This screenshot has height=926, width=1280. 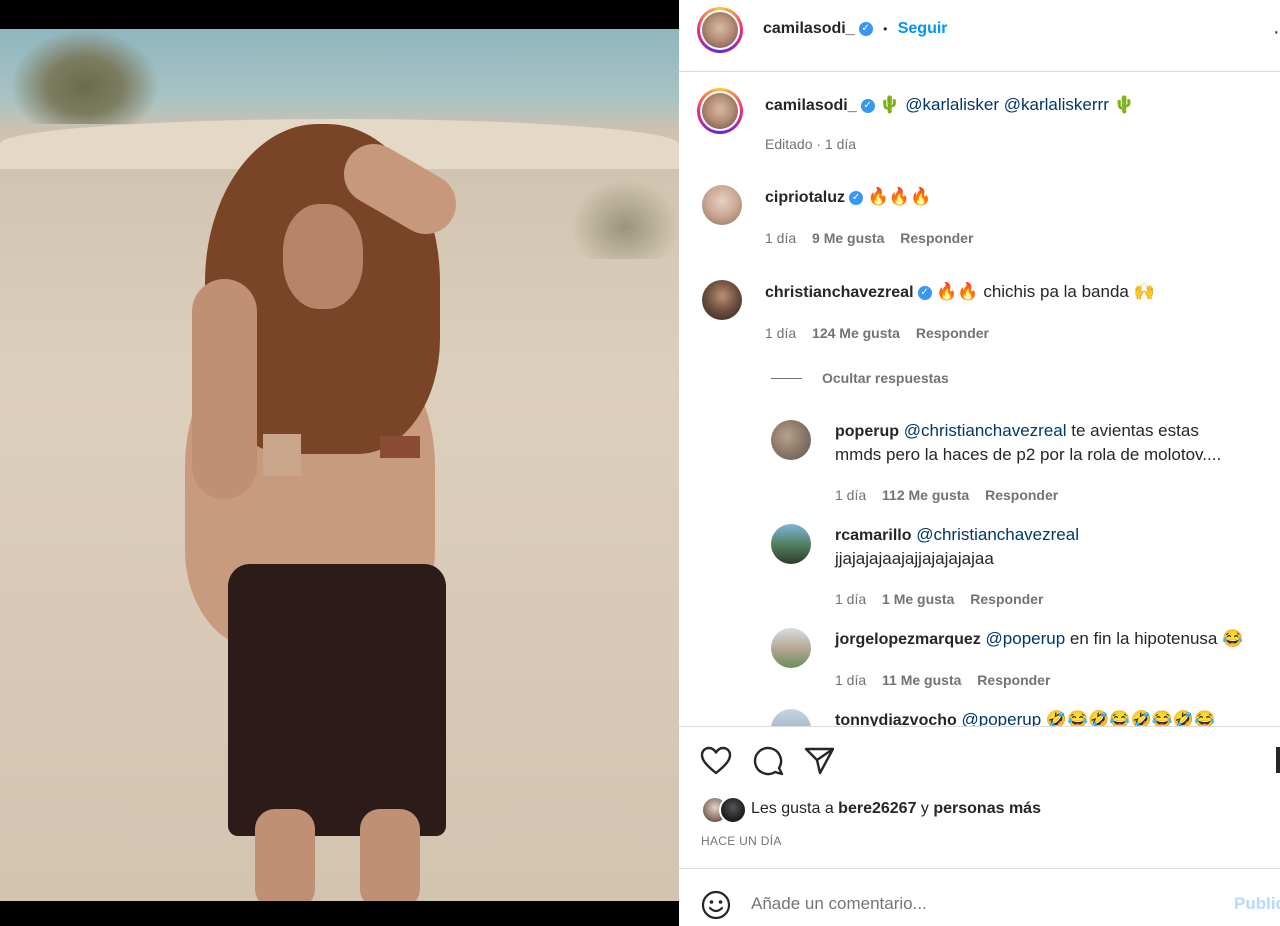 I want to click on likes-others: personas más, so click(x=987, y=808).